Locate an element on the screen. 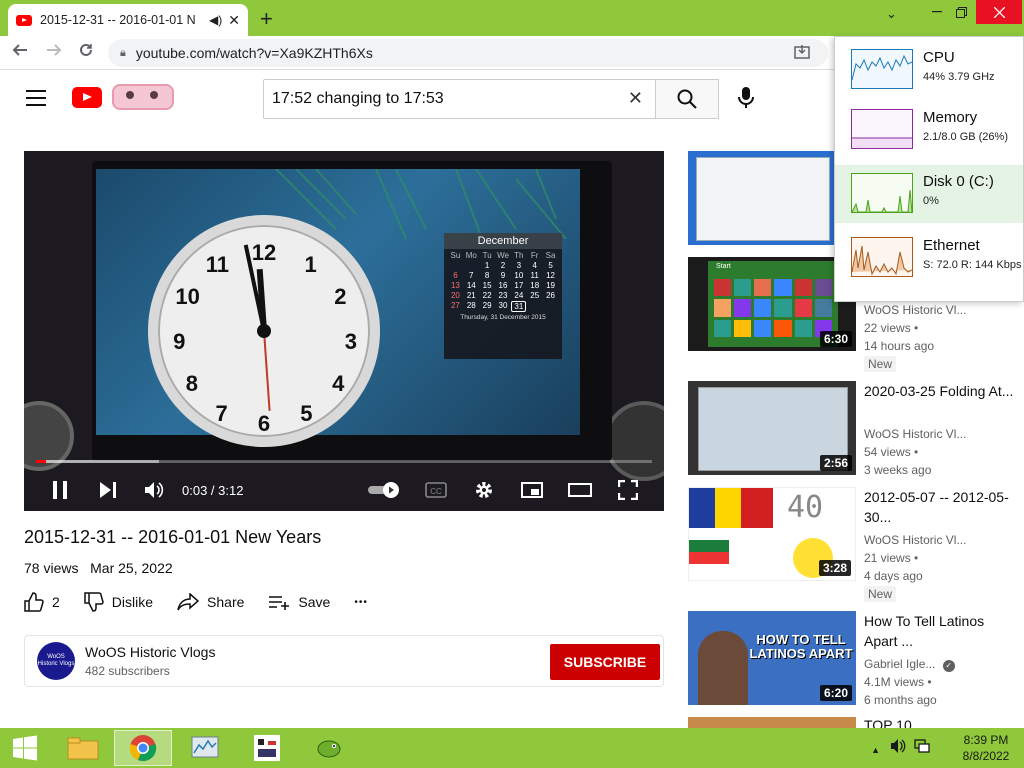 The image size is (1024, 768). forward-icon is located at coordinates (54, 52).